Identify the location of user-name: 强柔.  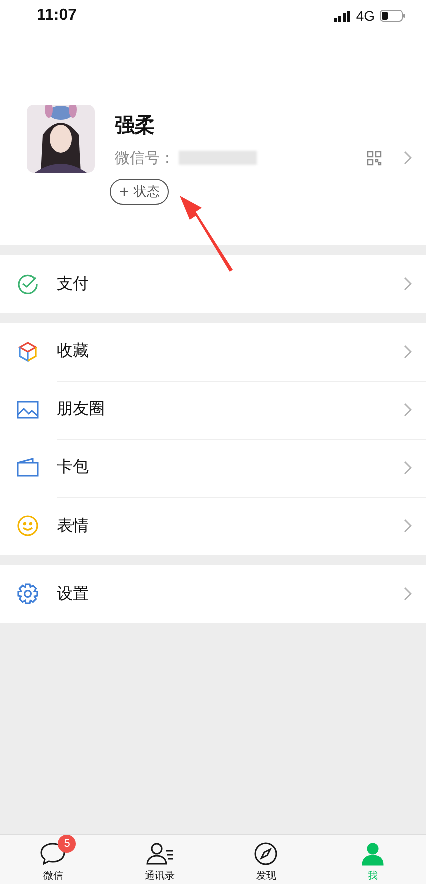
(135, 125).